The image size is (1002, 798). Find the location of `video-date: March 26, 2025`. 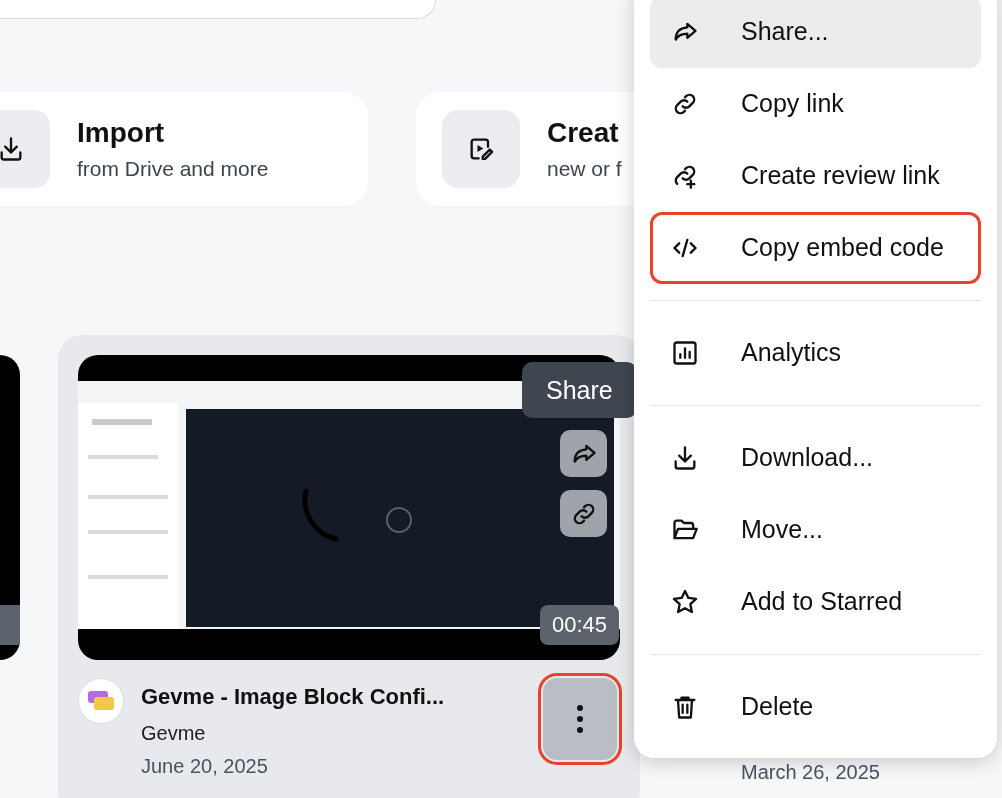

video-date: March 26, 2025 is located at coordinates (810, 772).